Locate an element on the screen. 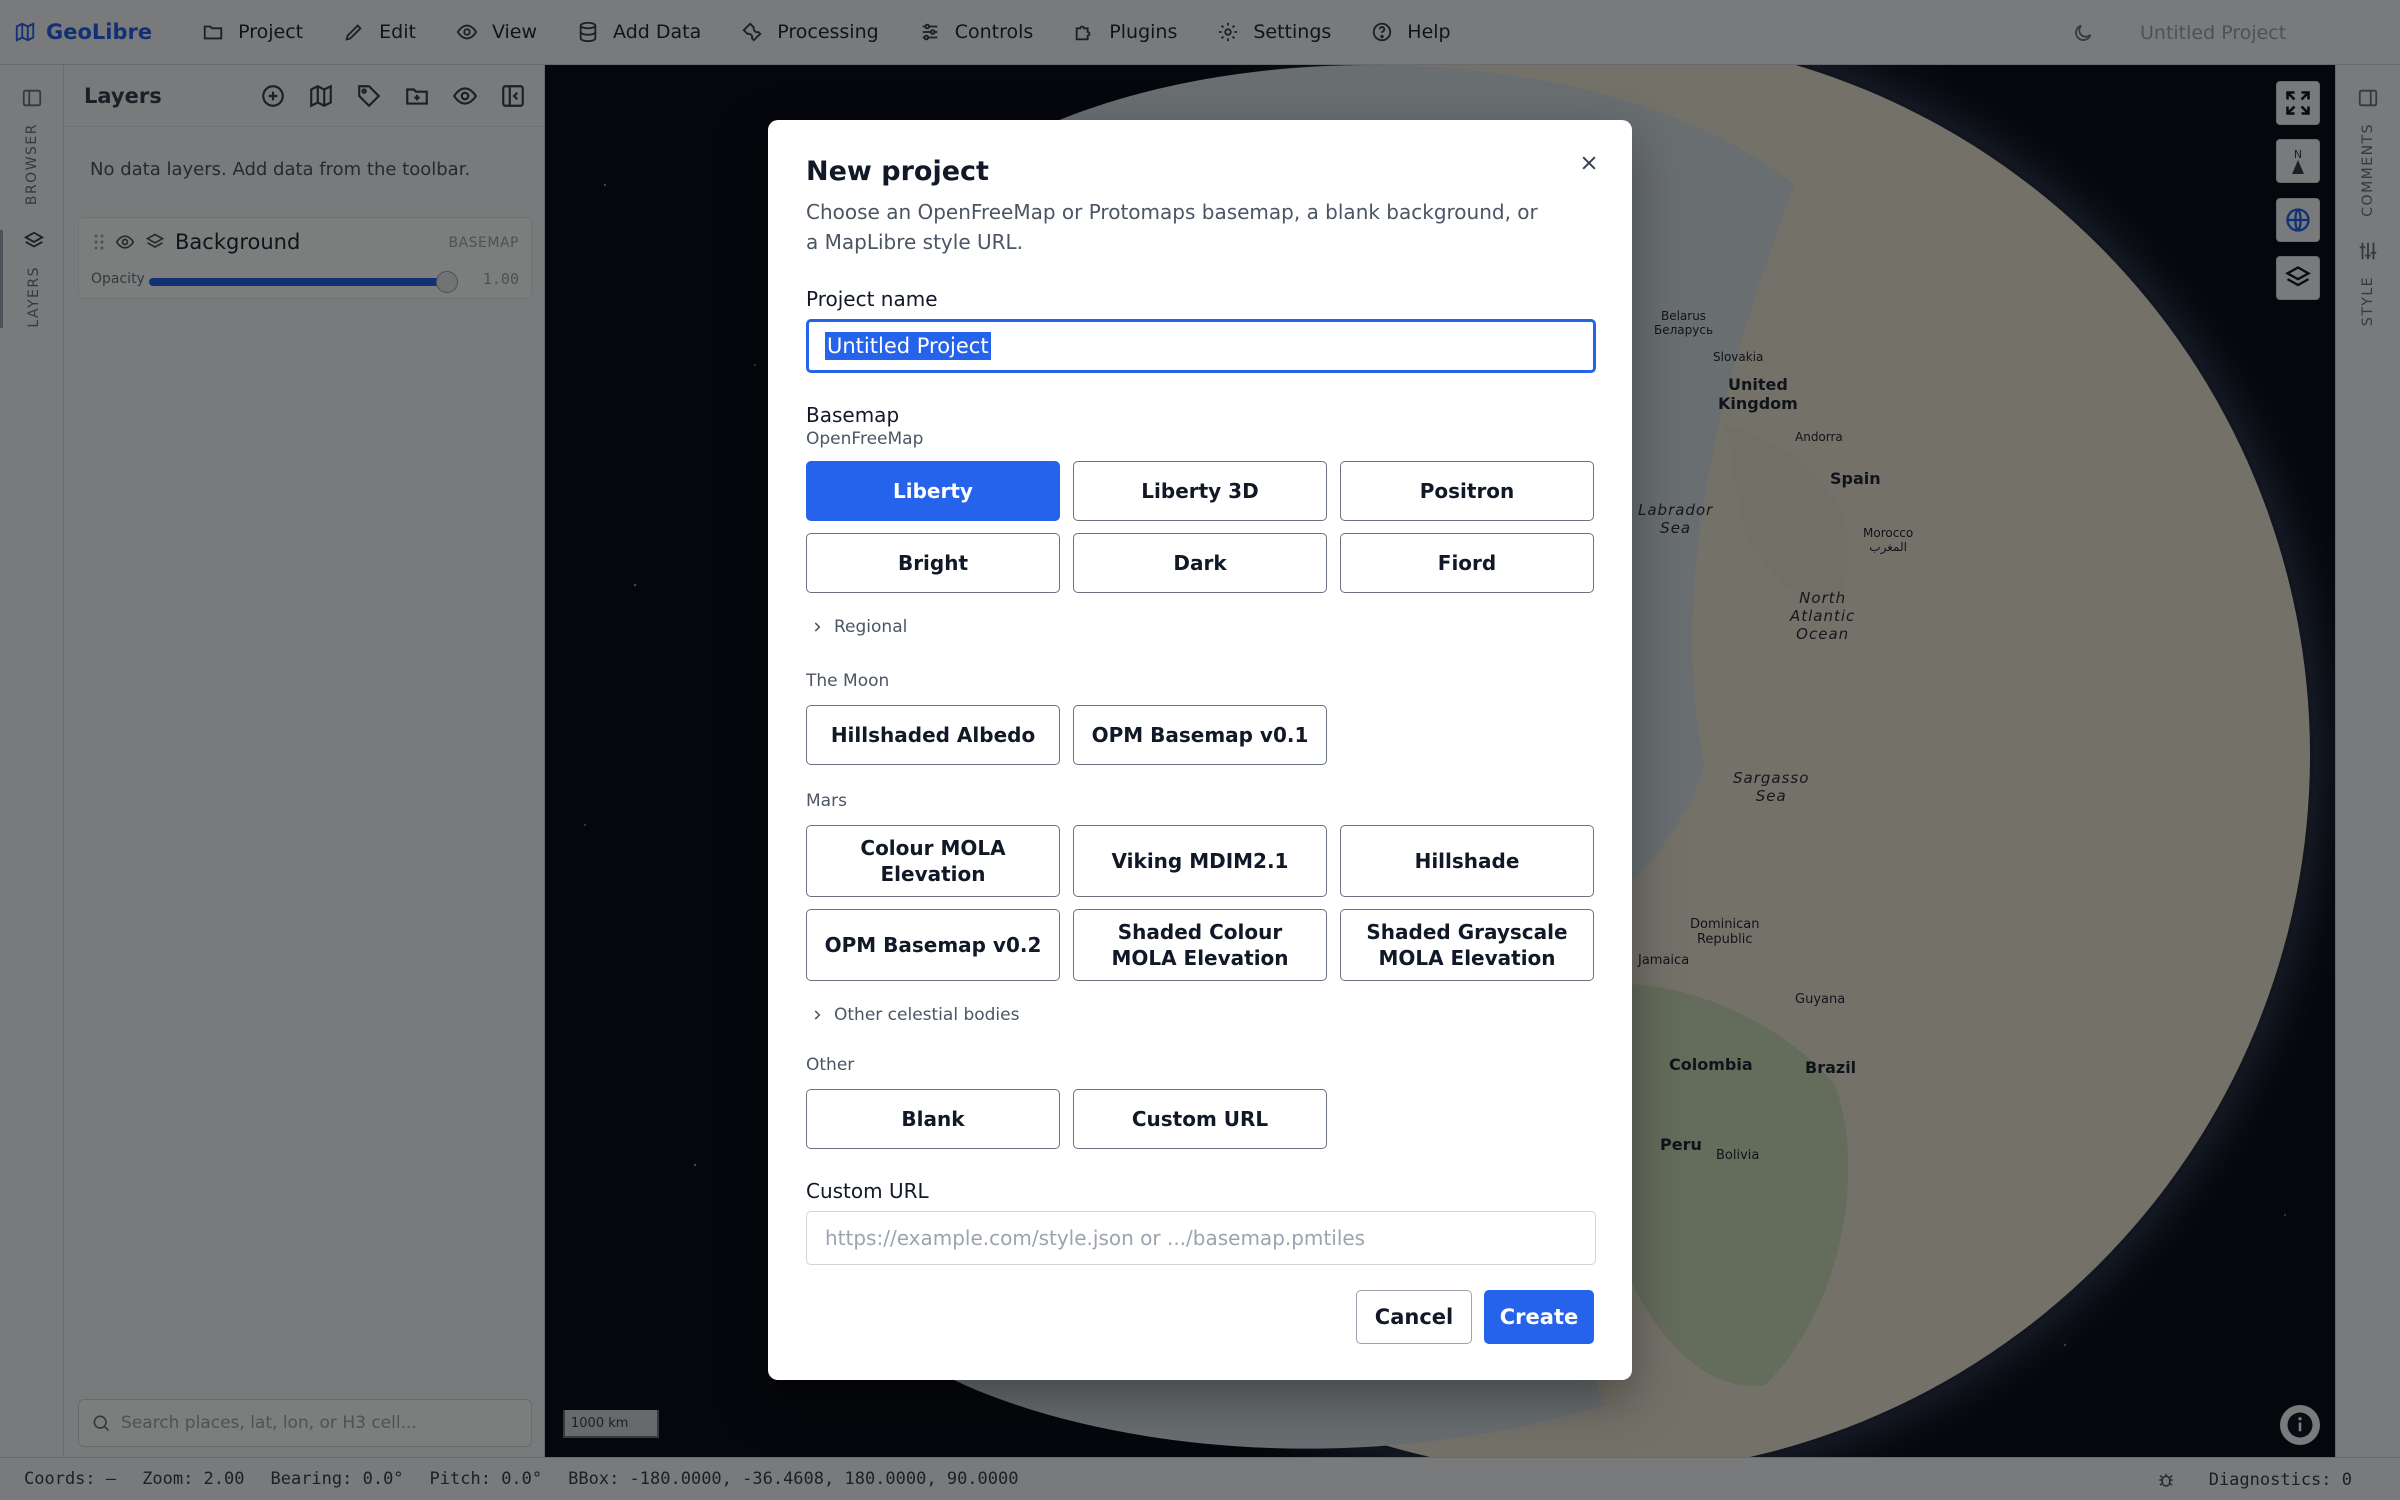 This screenshot has height=1500, width=2400. other-bodies-label: Other celestial bodies is located at coordinates (927, 1015).